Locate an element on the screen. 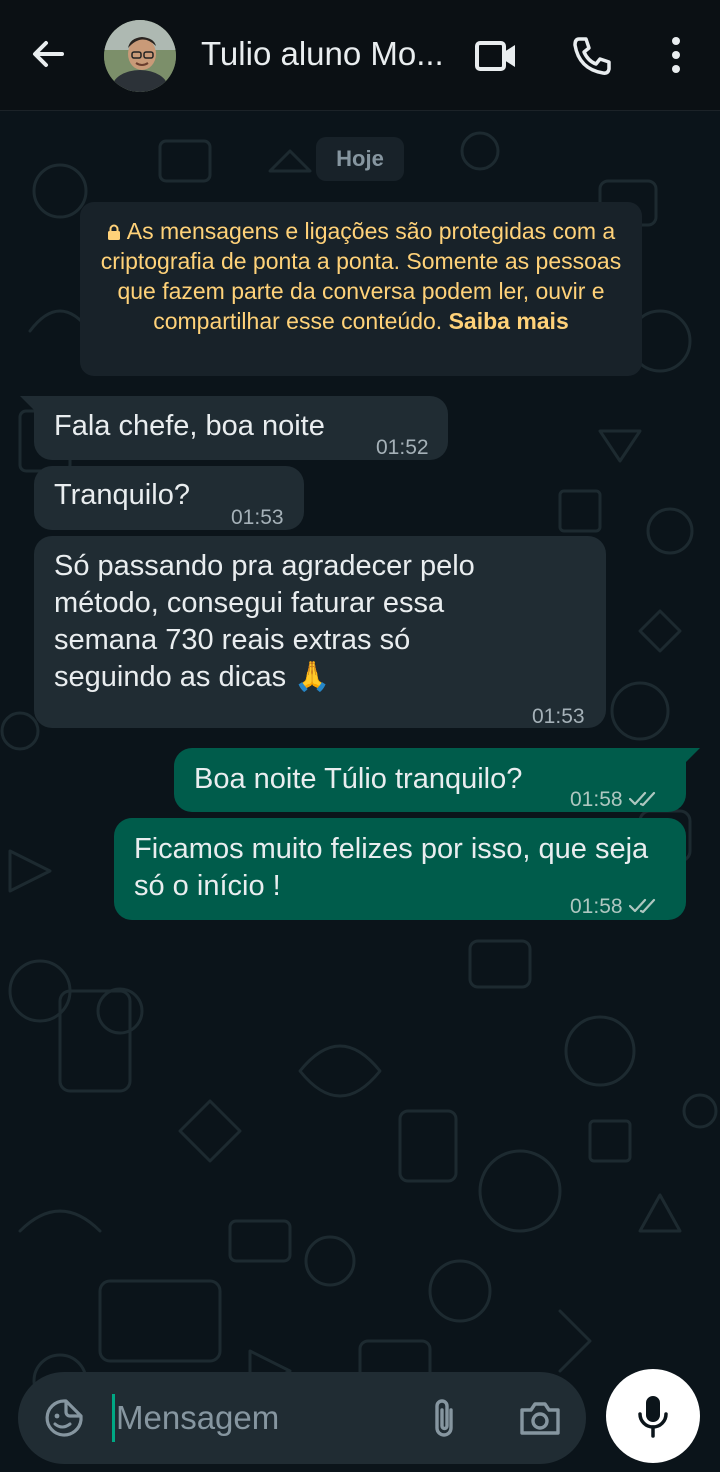 Image resolution: width=720 pixels, height=1472 pixels. more-options-icon is located at coordinates (678, 56).